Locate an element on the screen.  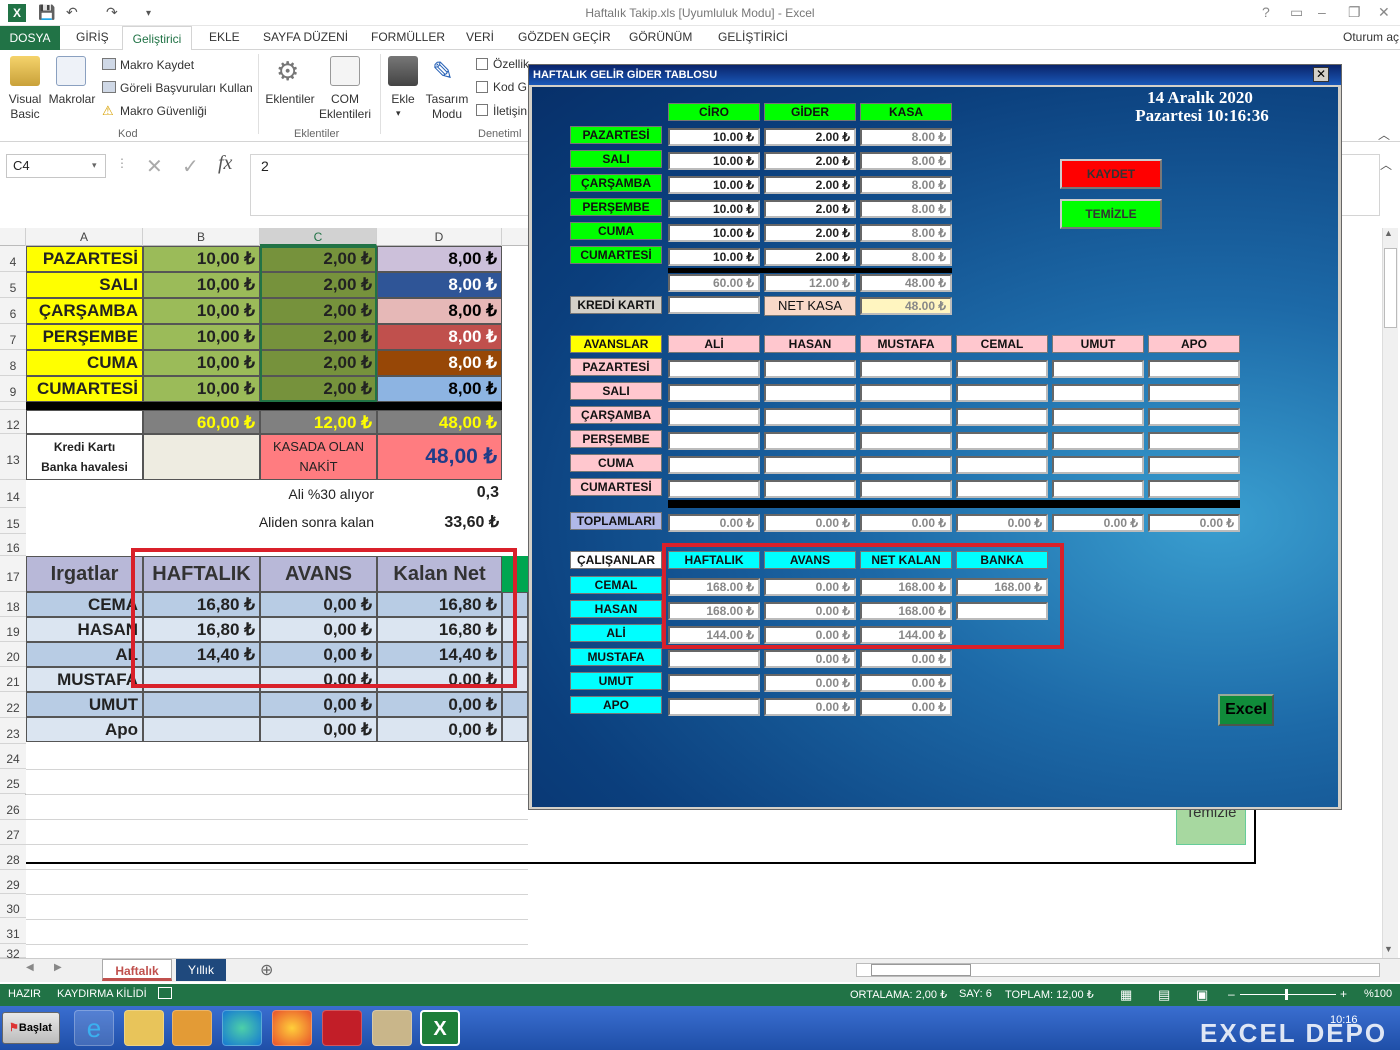
ribbon-display-icon: ▭ is located at coordinates (1296, 12).